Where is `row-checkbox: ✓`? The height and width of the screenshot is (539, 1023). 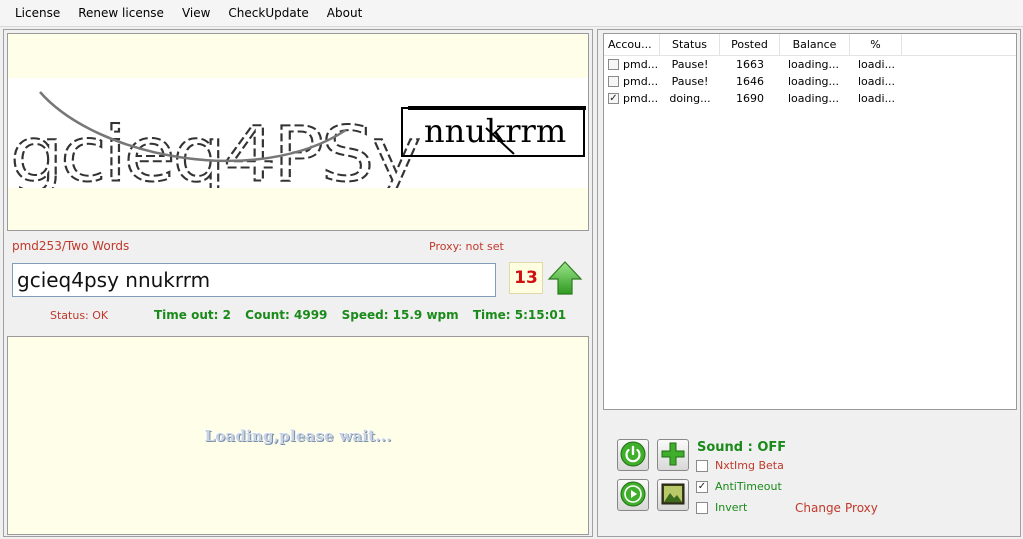
row-checkbox: ✓ is located at coordinates (613, 98).